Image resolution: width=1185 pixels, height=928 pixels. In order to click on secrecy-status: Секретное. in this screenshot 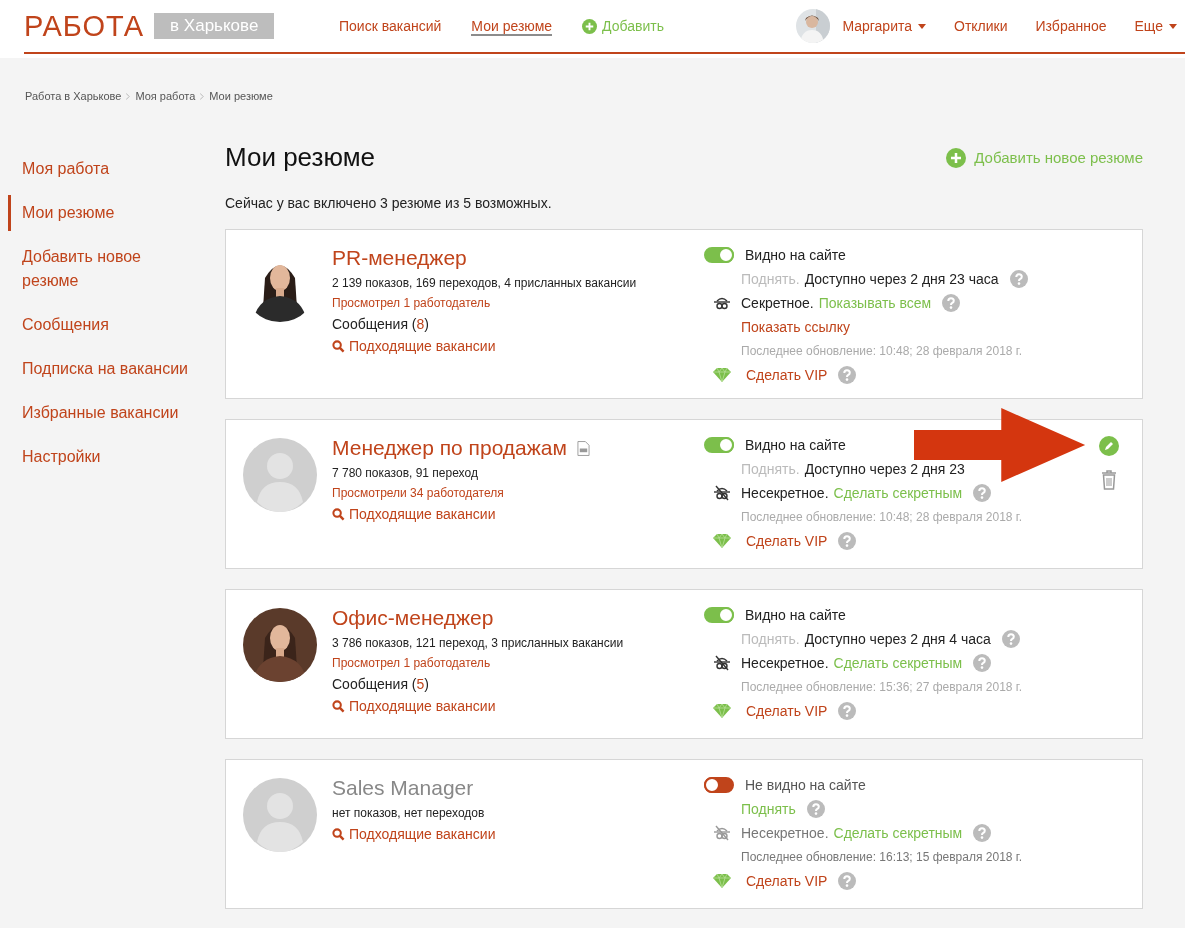, I will do `click(777, 303)`.